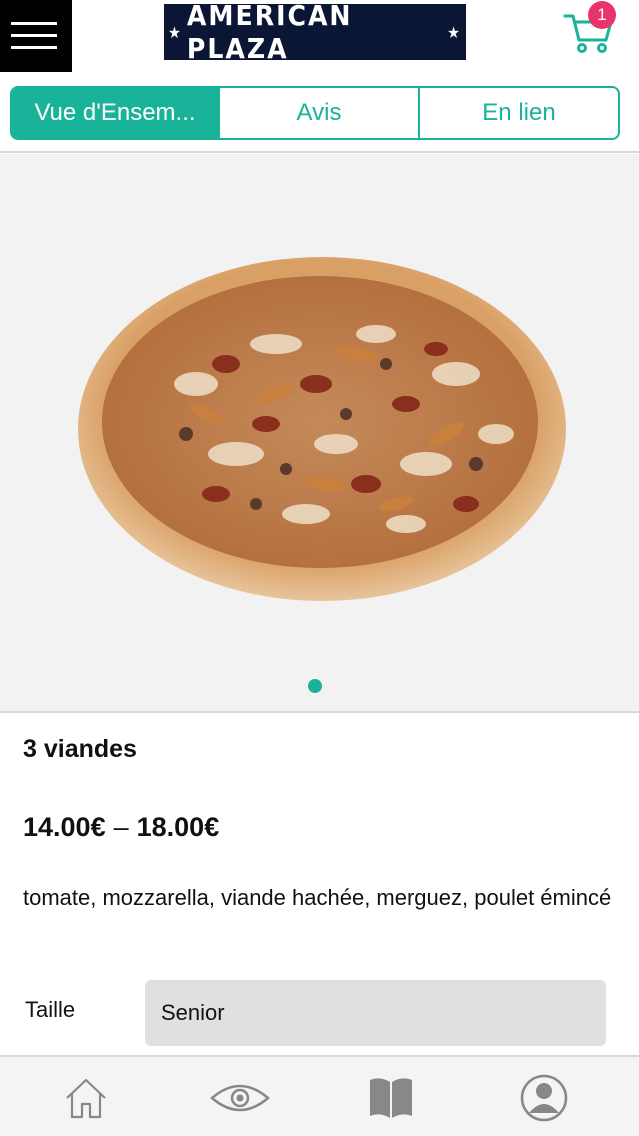 This screenshot has height=1136, width=639. I want to click on price-min: 14.00€, so click(64, 827).